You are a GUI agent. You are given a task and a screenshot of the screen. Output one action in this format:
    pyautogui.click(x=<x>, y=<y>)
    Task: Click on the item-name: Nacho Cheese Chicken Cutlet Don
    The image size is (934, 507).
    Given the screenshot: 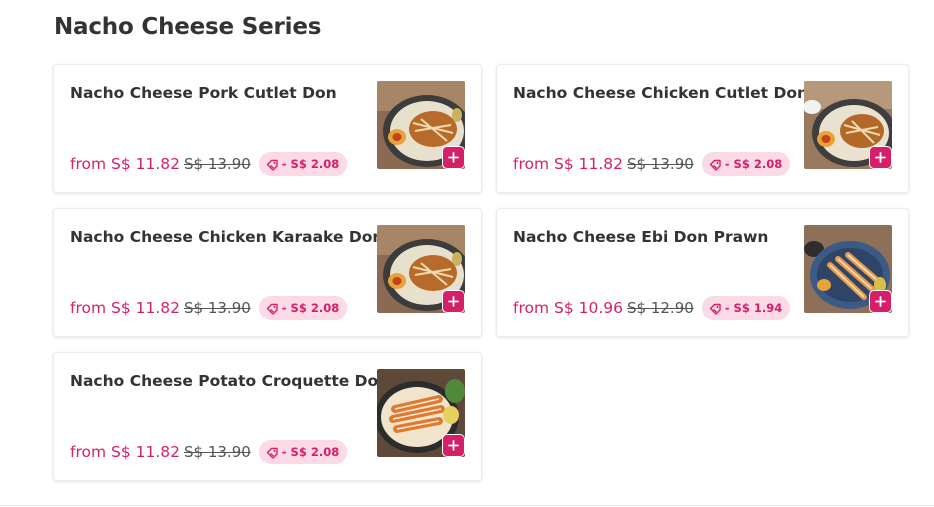 What is the action you would take?
    pyautogui.click(x=661, y=93)
    